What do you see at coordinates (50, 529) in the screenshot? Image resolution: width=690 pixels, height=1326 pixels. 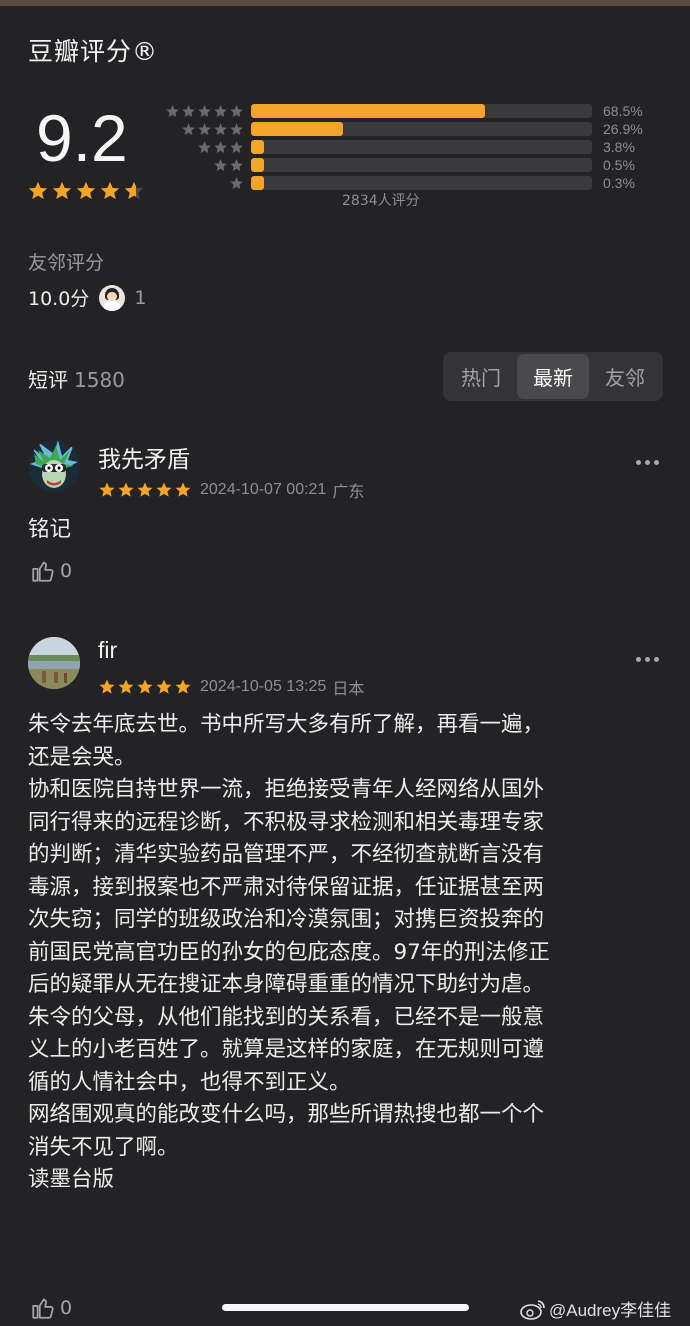 I see `comment-text: 铭记` at bounding box center [50, 529].